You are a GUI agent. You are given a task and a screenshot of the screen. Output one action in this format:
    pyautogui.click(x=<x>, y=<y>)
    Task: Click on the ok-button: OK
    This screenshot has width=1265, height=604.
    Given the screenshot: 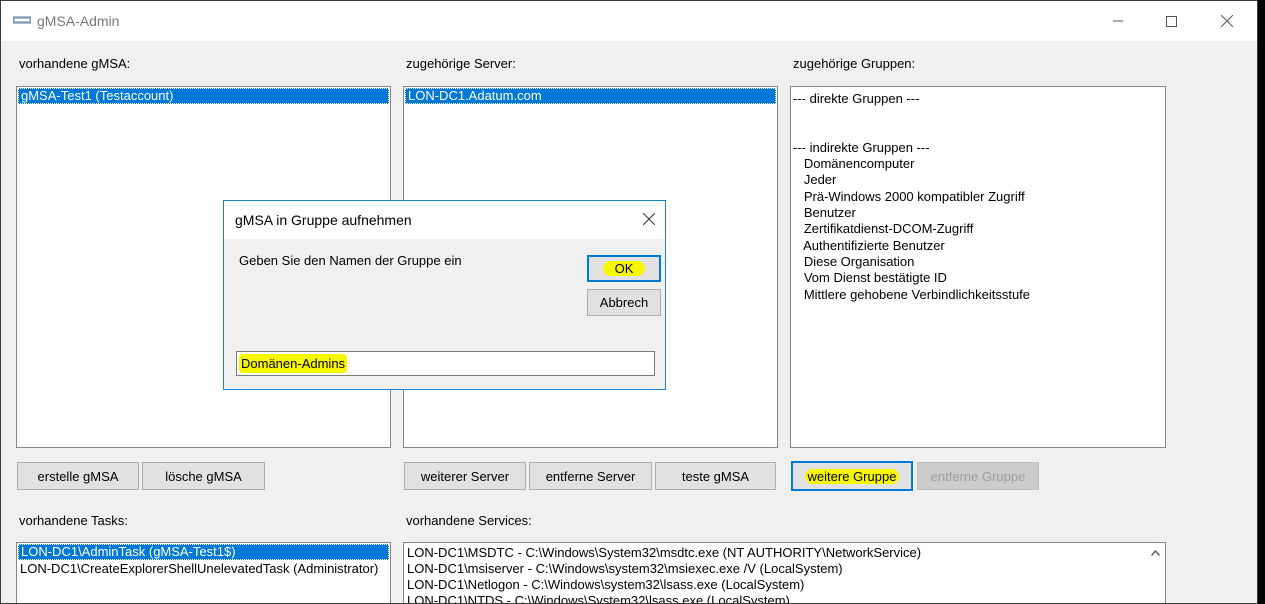 What is the action you would take?
    pyautogui.click(x=624, y=268)
    